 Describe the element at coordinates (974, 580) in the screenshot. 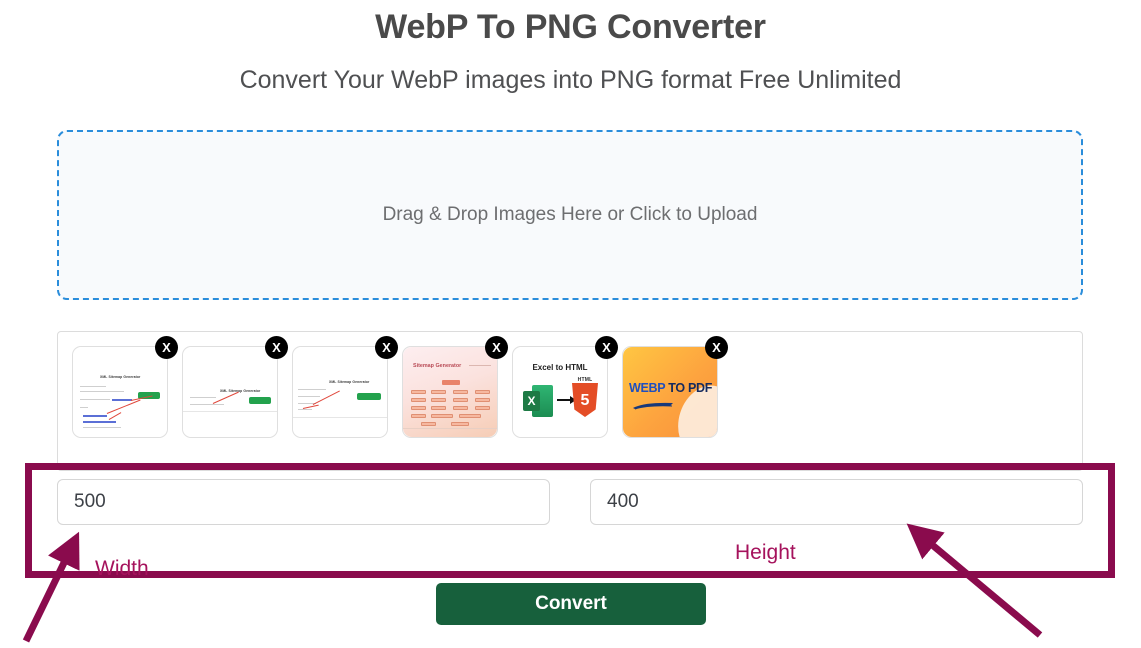

I see `arrow-to-height` at that location.